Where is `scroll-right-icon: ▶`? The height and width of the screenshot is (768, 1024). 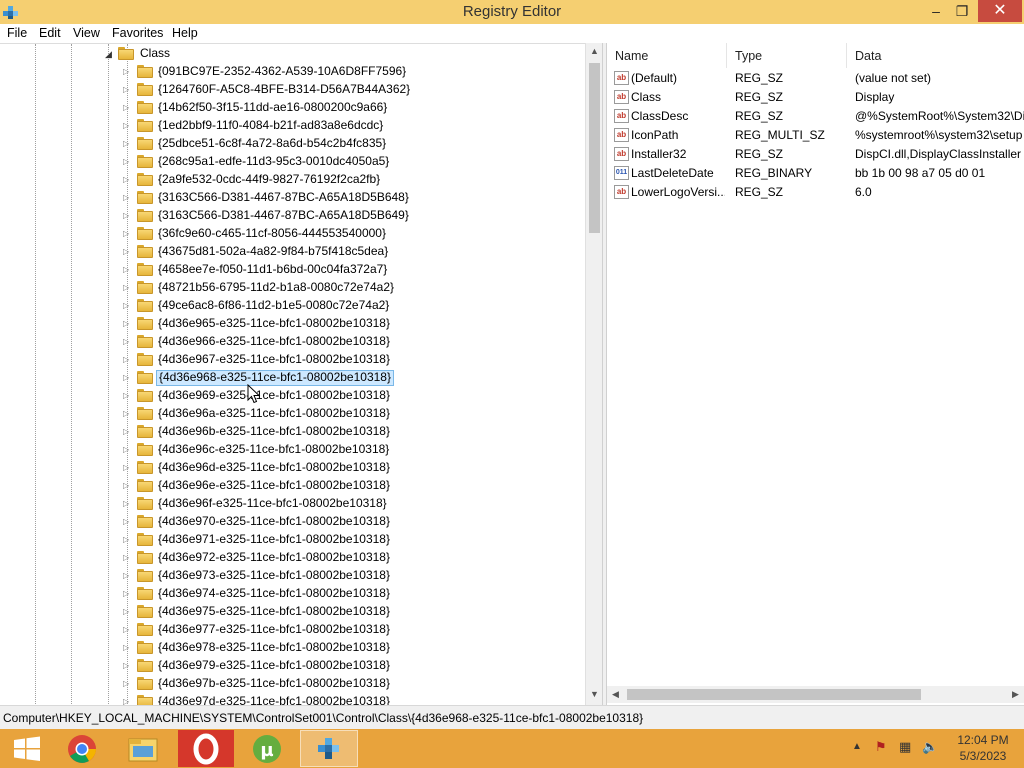
scroll-right-icon: ▶ is located at coordinates (1015, 694).